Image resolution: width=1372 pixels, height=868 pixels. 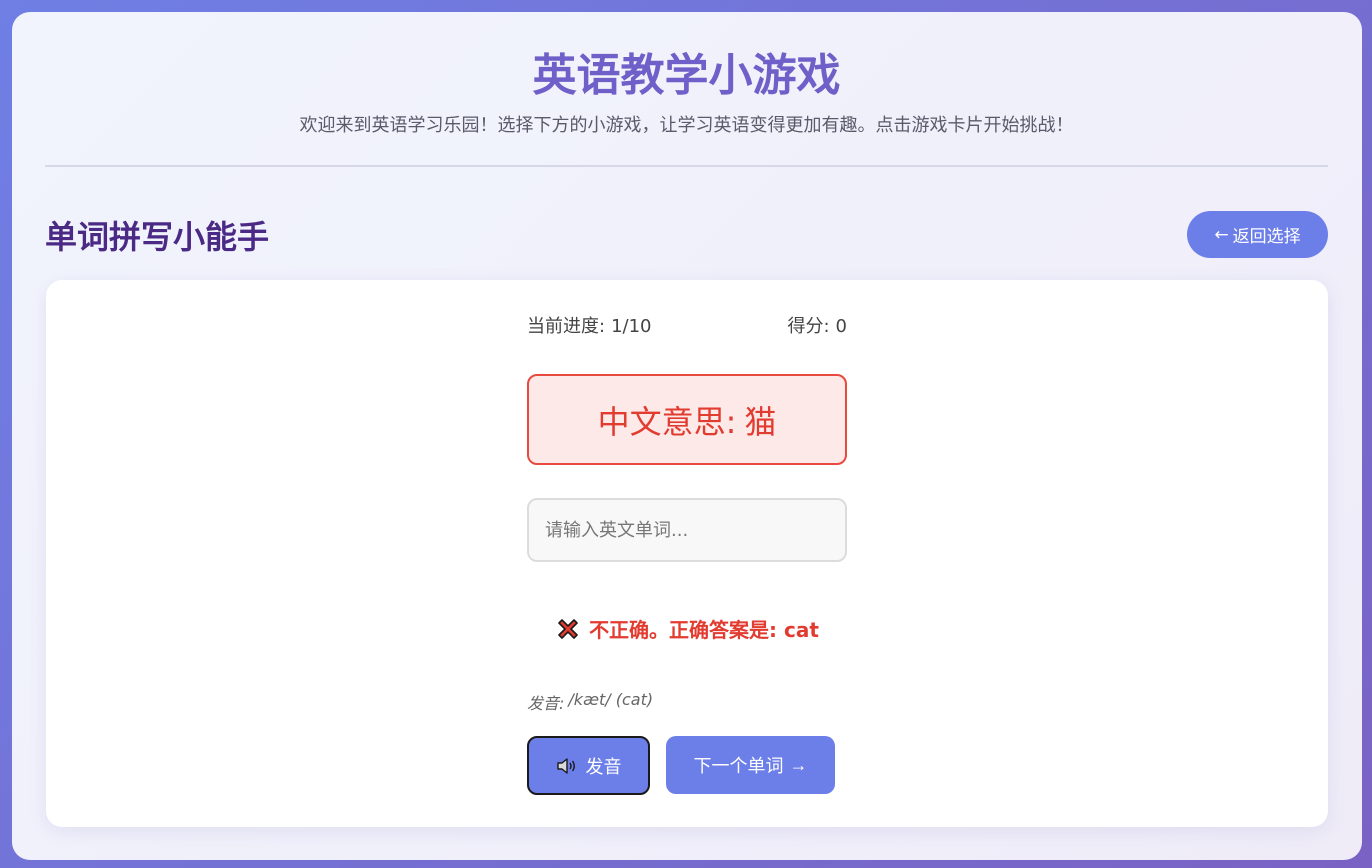 I want to click on back-button-label: 返回选择, so click(x=1266, y=237).